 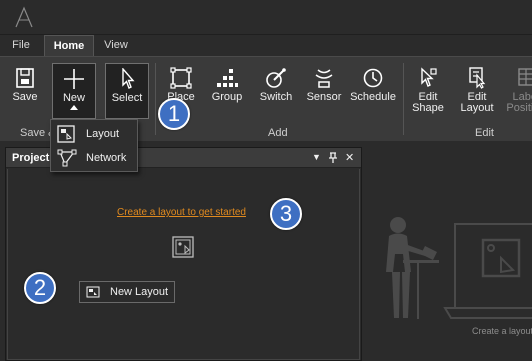 What do you see at coordinates (25, 97) in the screenshot?
I see `save-label: Save` at bounding box center [25, 97].